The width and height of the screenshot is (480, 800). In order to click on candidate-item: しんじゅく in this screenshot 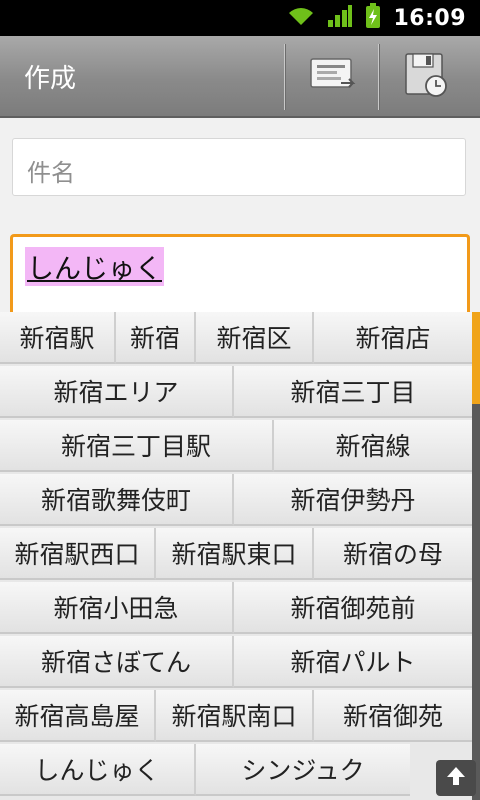, I will do `click(98, 770)`.